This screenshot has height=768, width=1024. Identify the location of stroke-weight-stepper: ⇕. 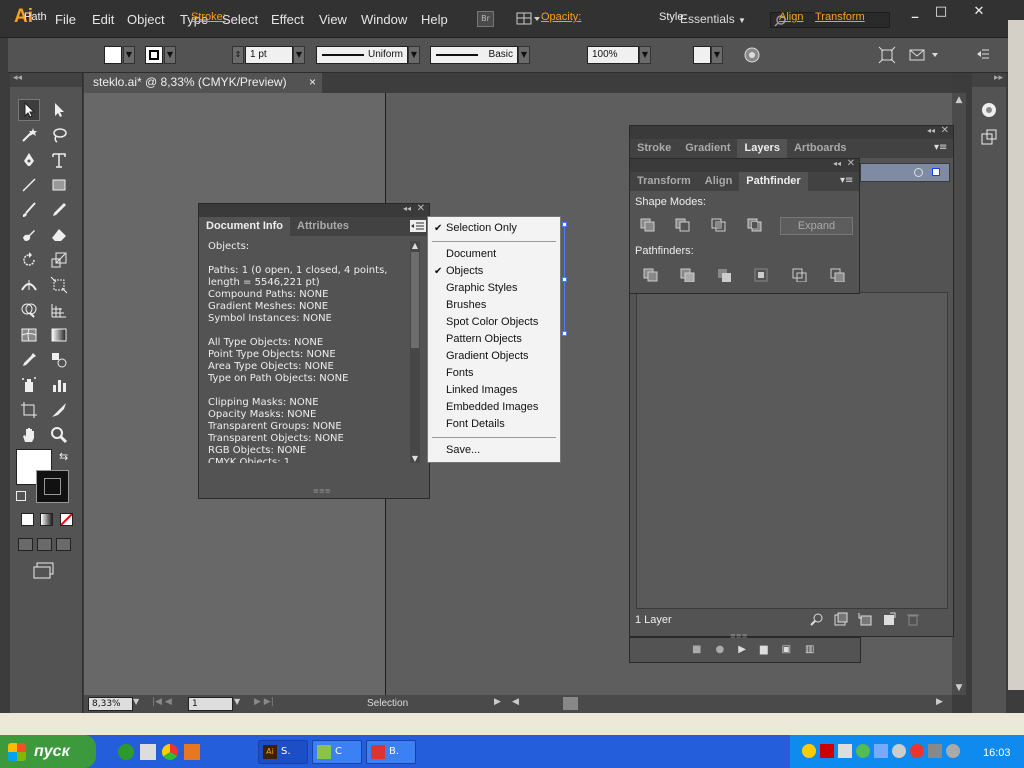
(238, 55).